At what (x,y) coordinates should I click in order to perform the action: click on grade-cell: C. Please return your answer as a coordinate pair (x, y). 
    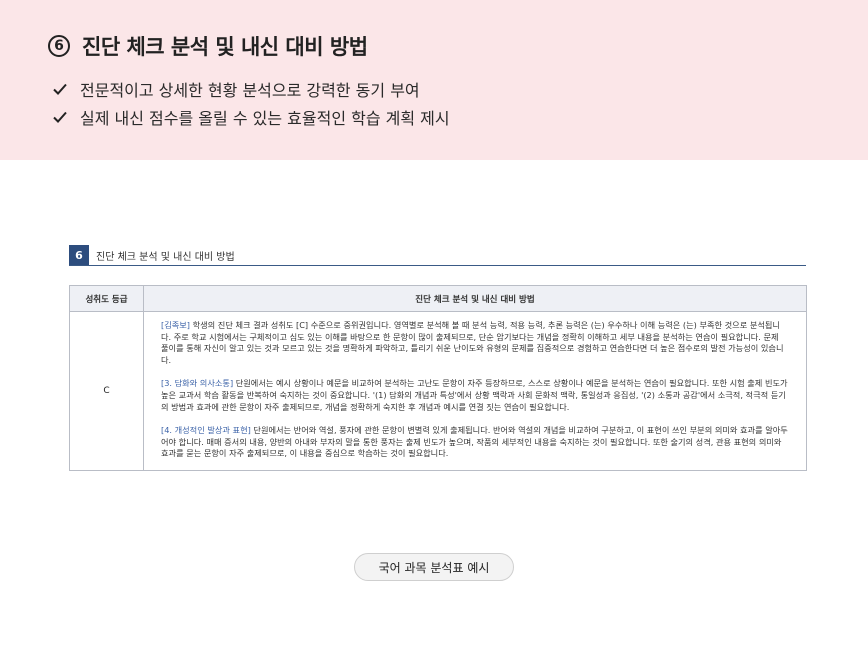
    Looking at the image, I should click on (106, 391).